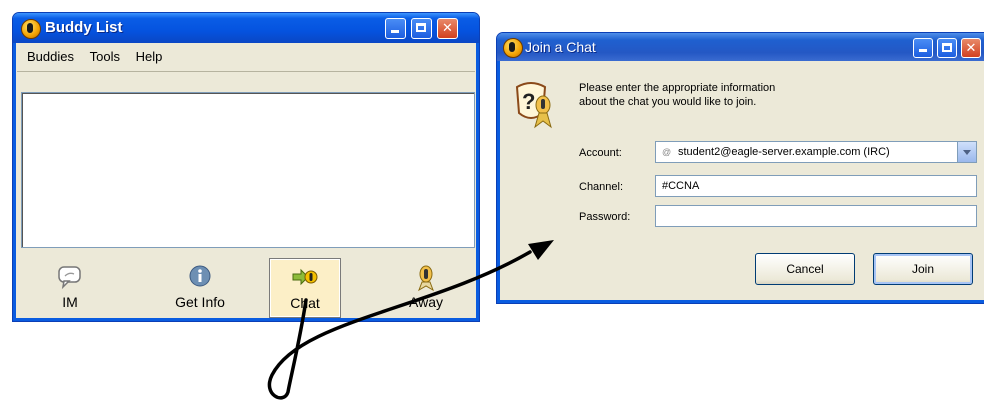 The width and height of the screenshot is (984, 400). What do you see at coordinates (410, 320) in the screenshot?
I see `connecting-arrow` at bounding box center [410, 320].